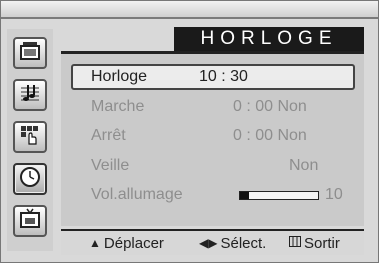 This screenshot has width=379, height=263. I want to click on menu-grid-icon, so click(295, 243).